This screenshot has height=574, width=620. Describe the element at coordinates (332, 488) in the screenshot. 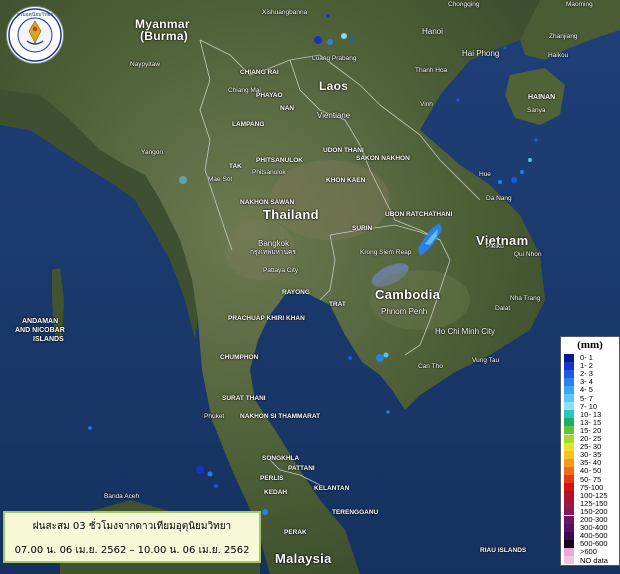

I see `label-kelantan: KELANTAN` at that location.